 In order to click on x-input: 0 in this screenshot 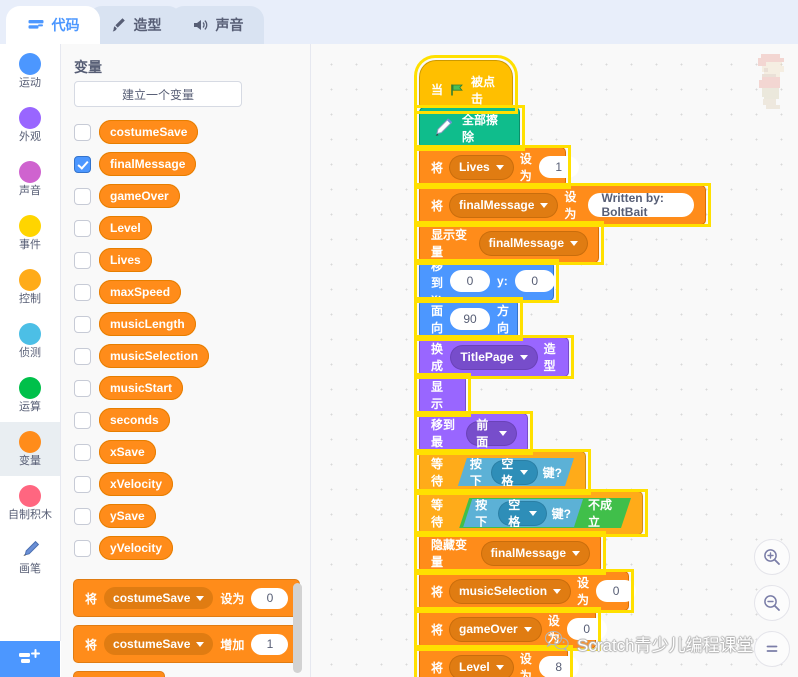, I will do `click(470, 281)`.